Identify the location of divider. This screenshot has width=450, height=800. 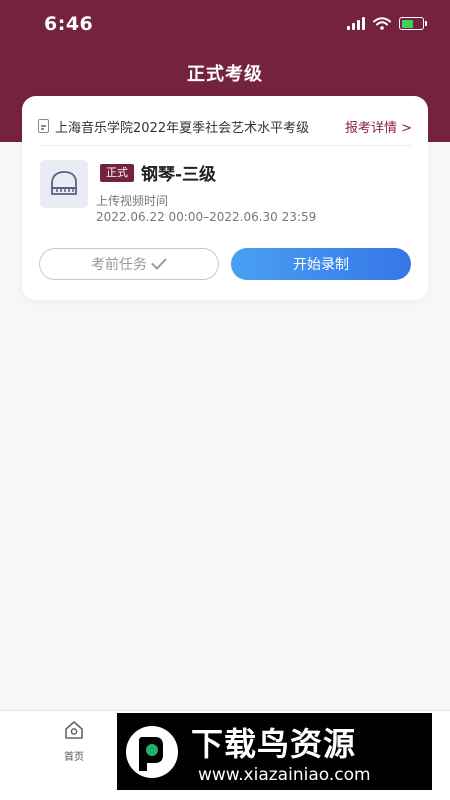
(225, 145).